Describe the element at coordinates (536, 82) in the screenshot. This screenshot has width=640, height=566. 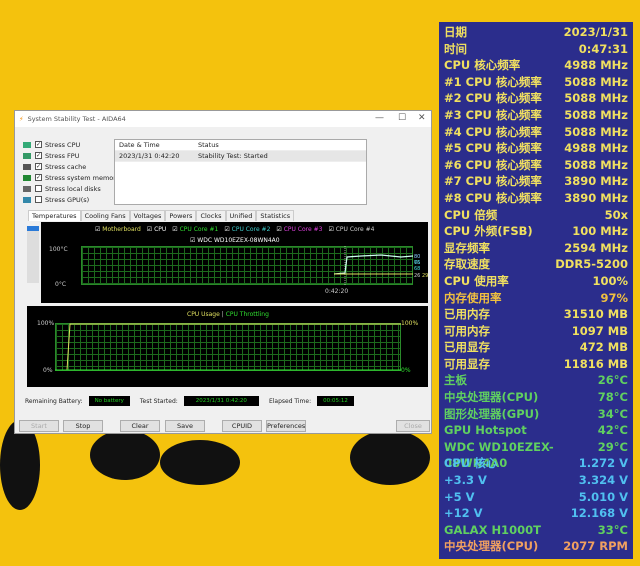
I see `osd-row: #1 CPU 核心频率 5088 MHz` at that location.